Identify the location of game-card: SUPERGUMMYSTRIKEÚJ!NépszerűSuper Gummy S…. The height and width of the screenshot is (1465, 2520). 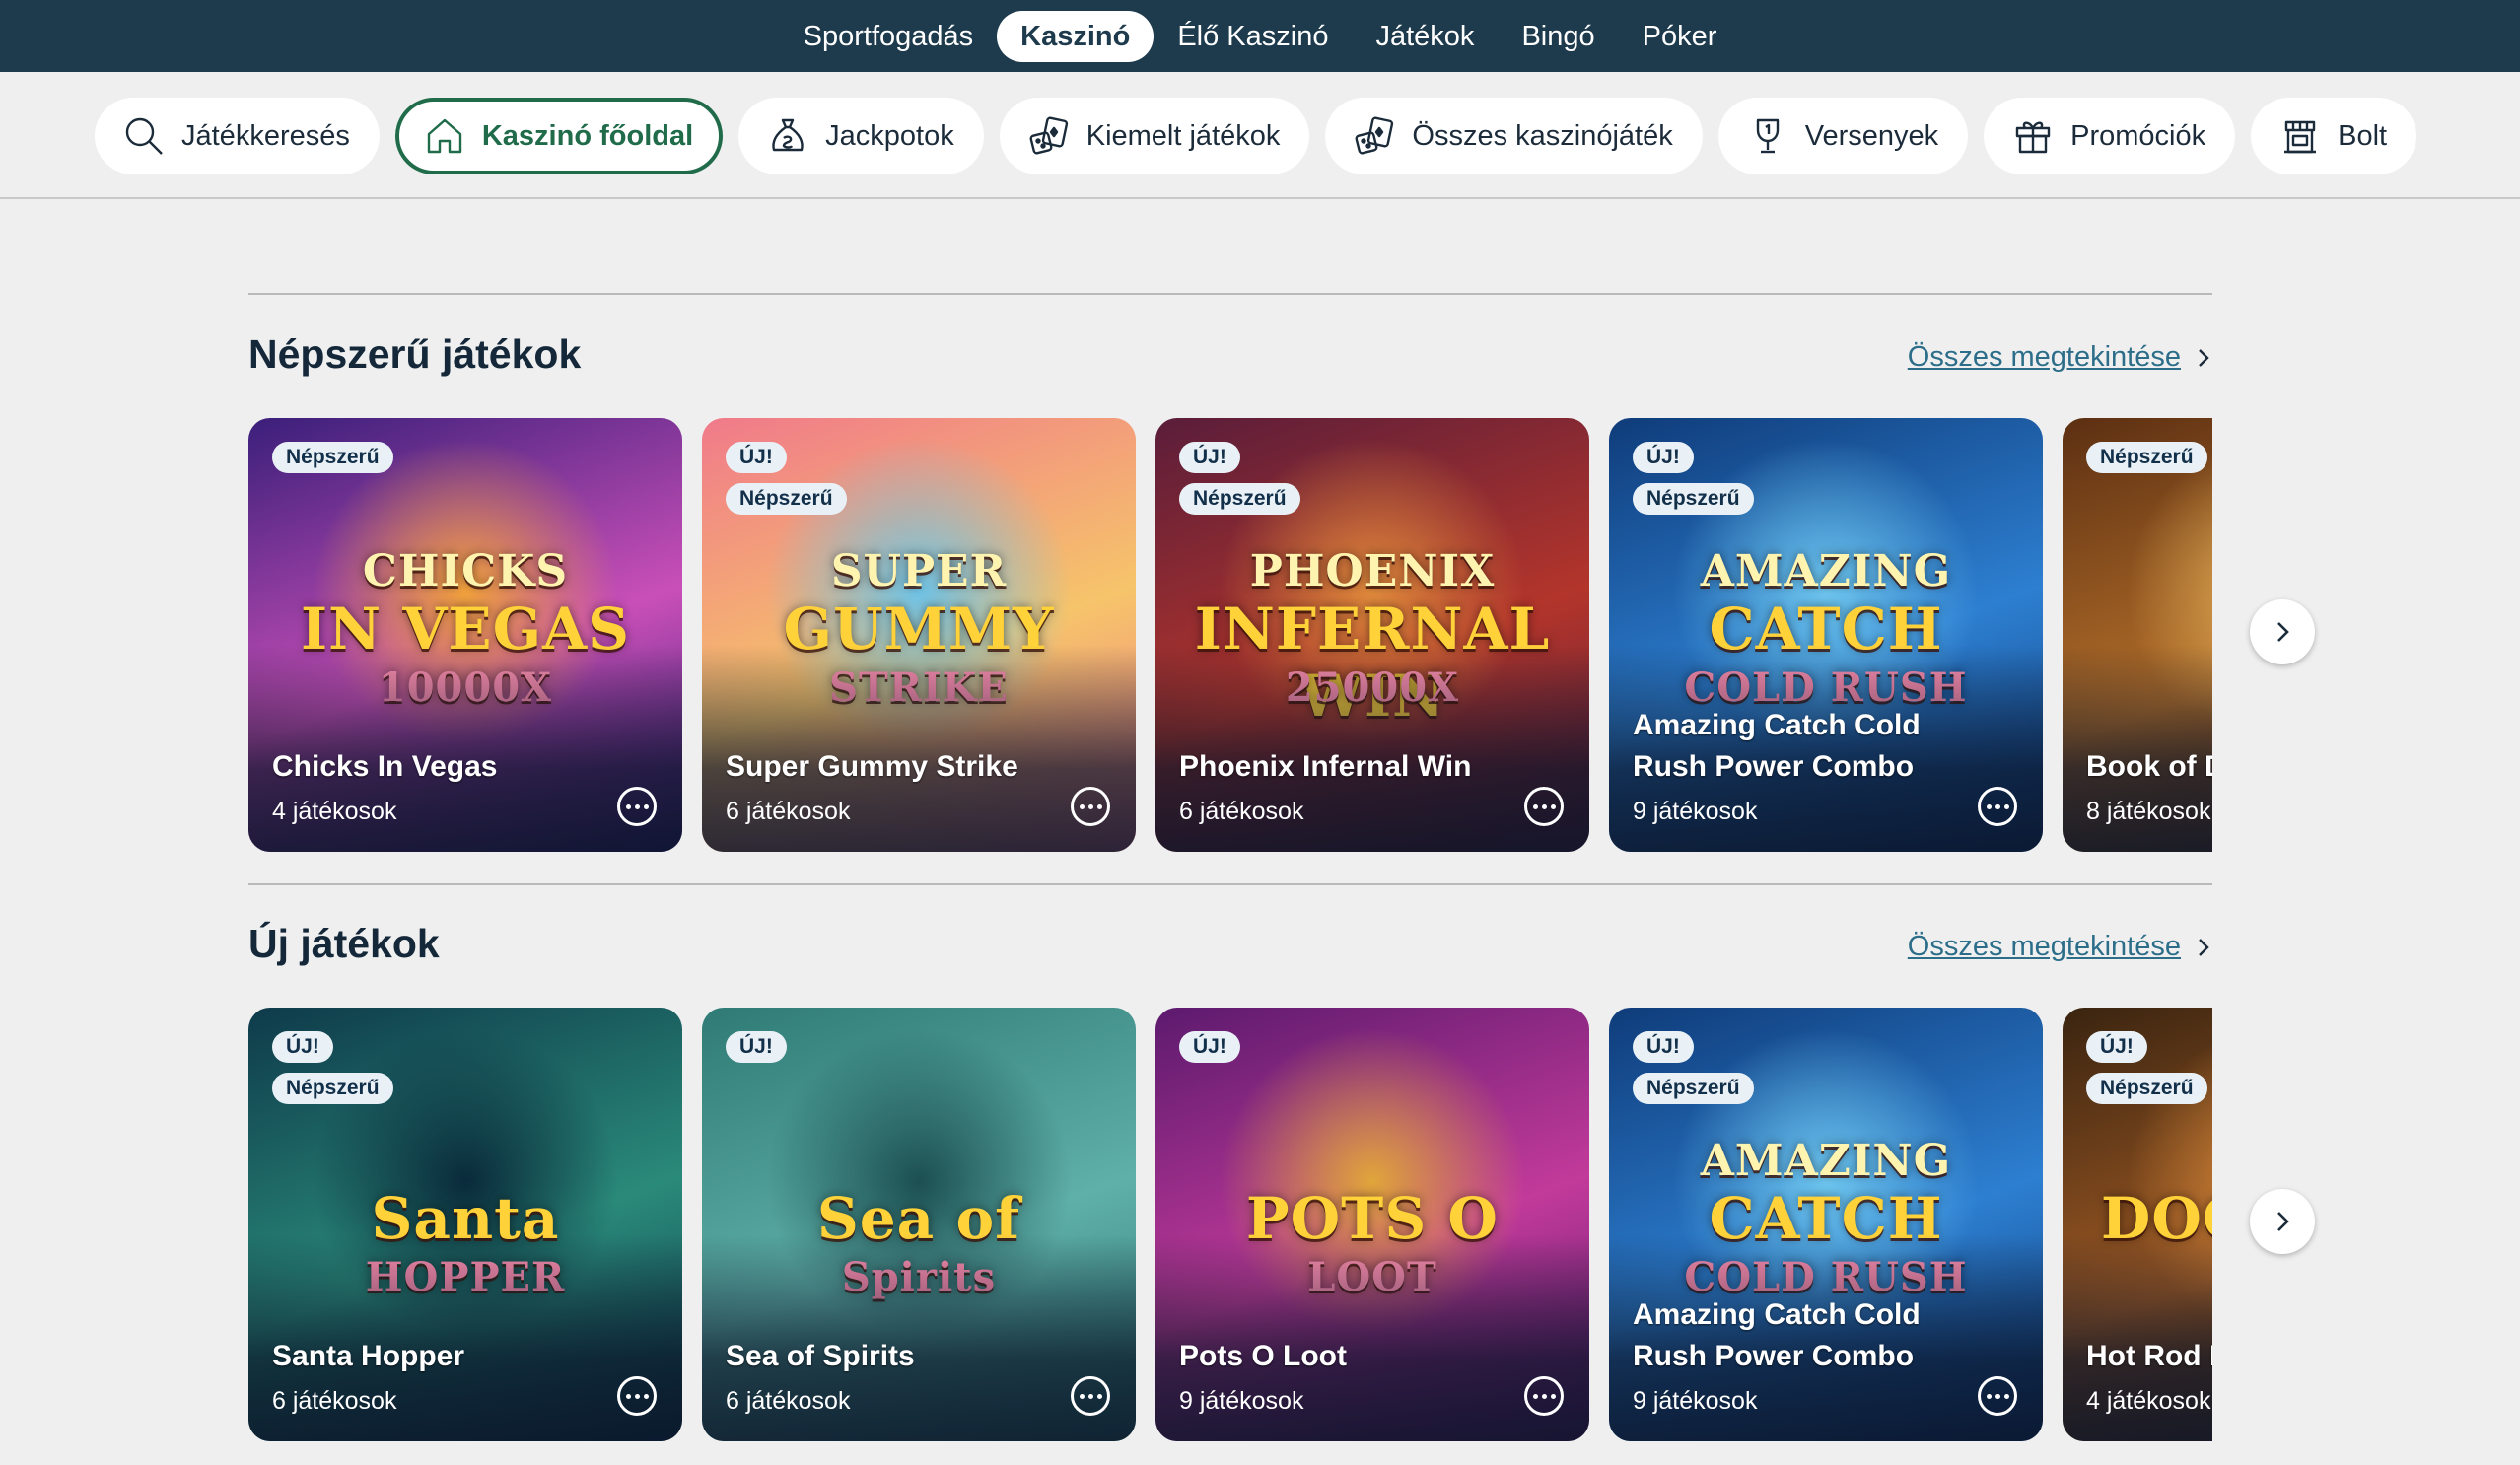
(919, 635).